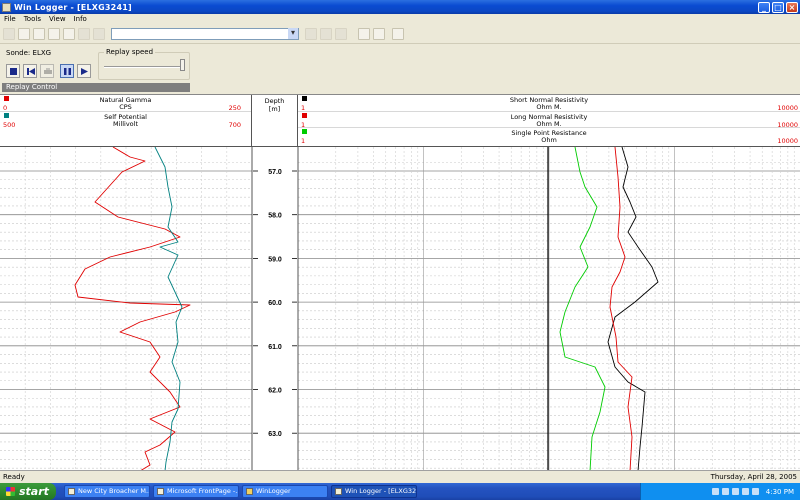 This screenshot has width=800, height=500. I want to click on natural-gamma-curve, so click(132, 309).